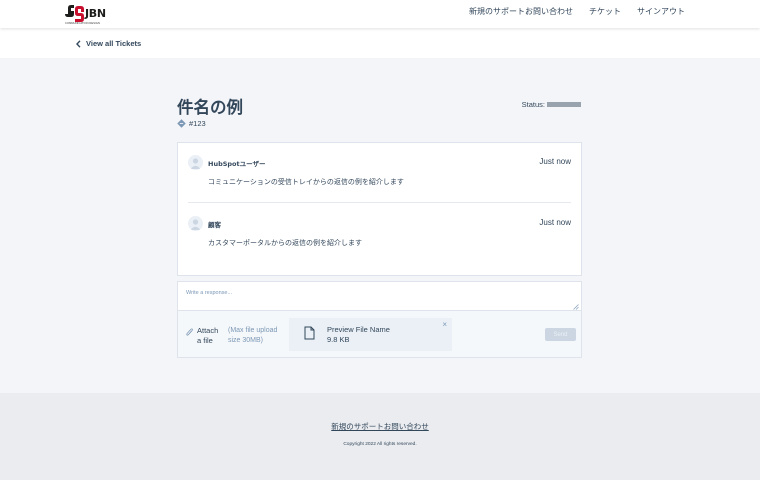 This screenshot has height=480, width=760. What do you see at coordinates (605, 11) in the screenshot?
I see `nav-tickets: チケット` at bounding box center [605, 11].